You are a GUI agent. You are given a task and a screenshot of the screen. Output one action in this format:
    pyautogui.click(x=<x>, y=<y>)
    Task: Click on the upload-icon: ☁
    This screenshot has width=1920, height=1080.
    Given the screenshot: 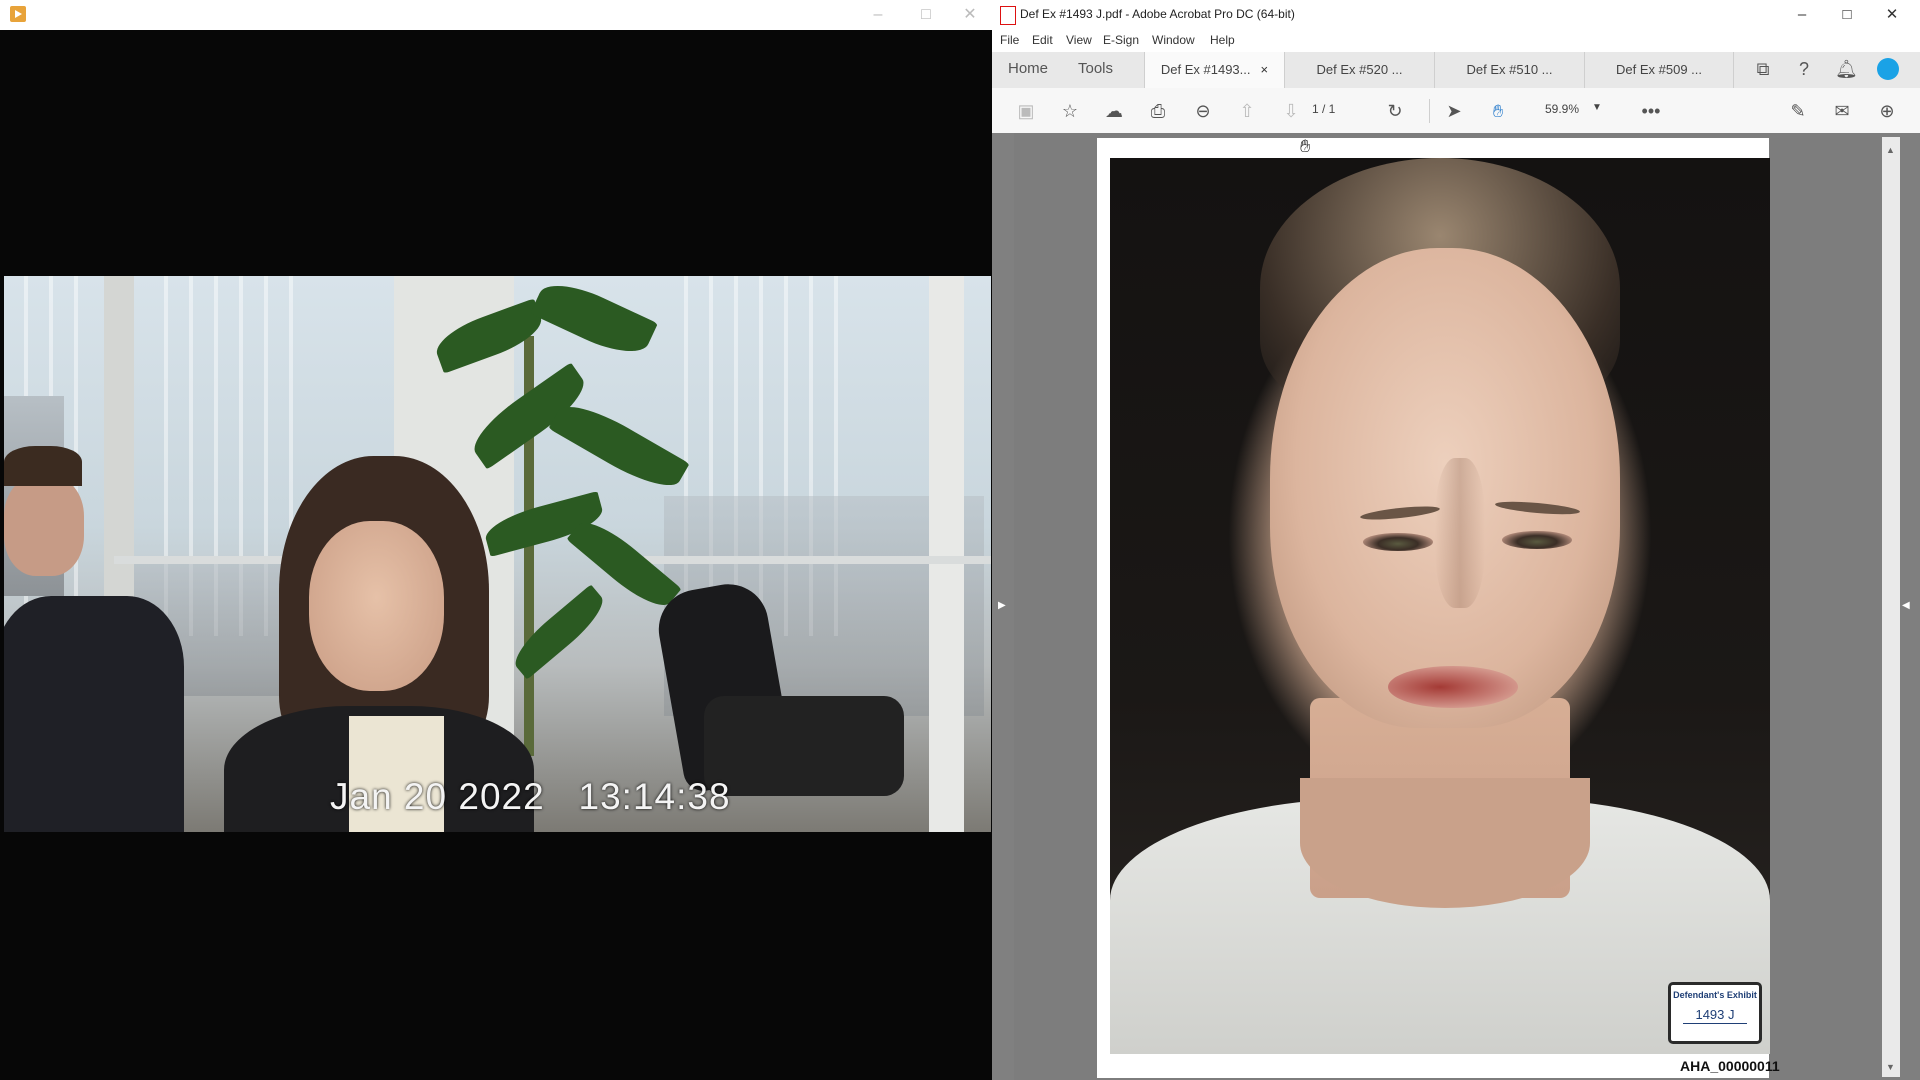 What is the action you would take?
    pyautogui.click(x=1114, y=111)
    